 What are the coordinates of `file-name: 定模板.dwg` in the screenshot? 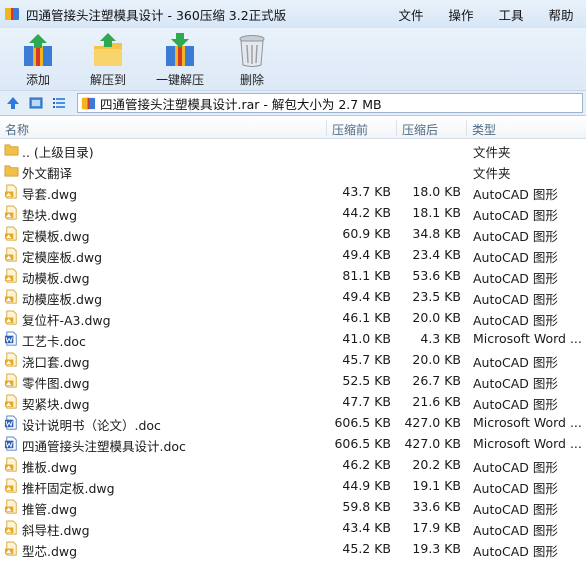 It's located at (56, 236).